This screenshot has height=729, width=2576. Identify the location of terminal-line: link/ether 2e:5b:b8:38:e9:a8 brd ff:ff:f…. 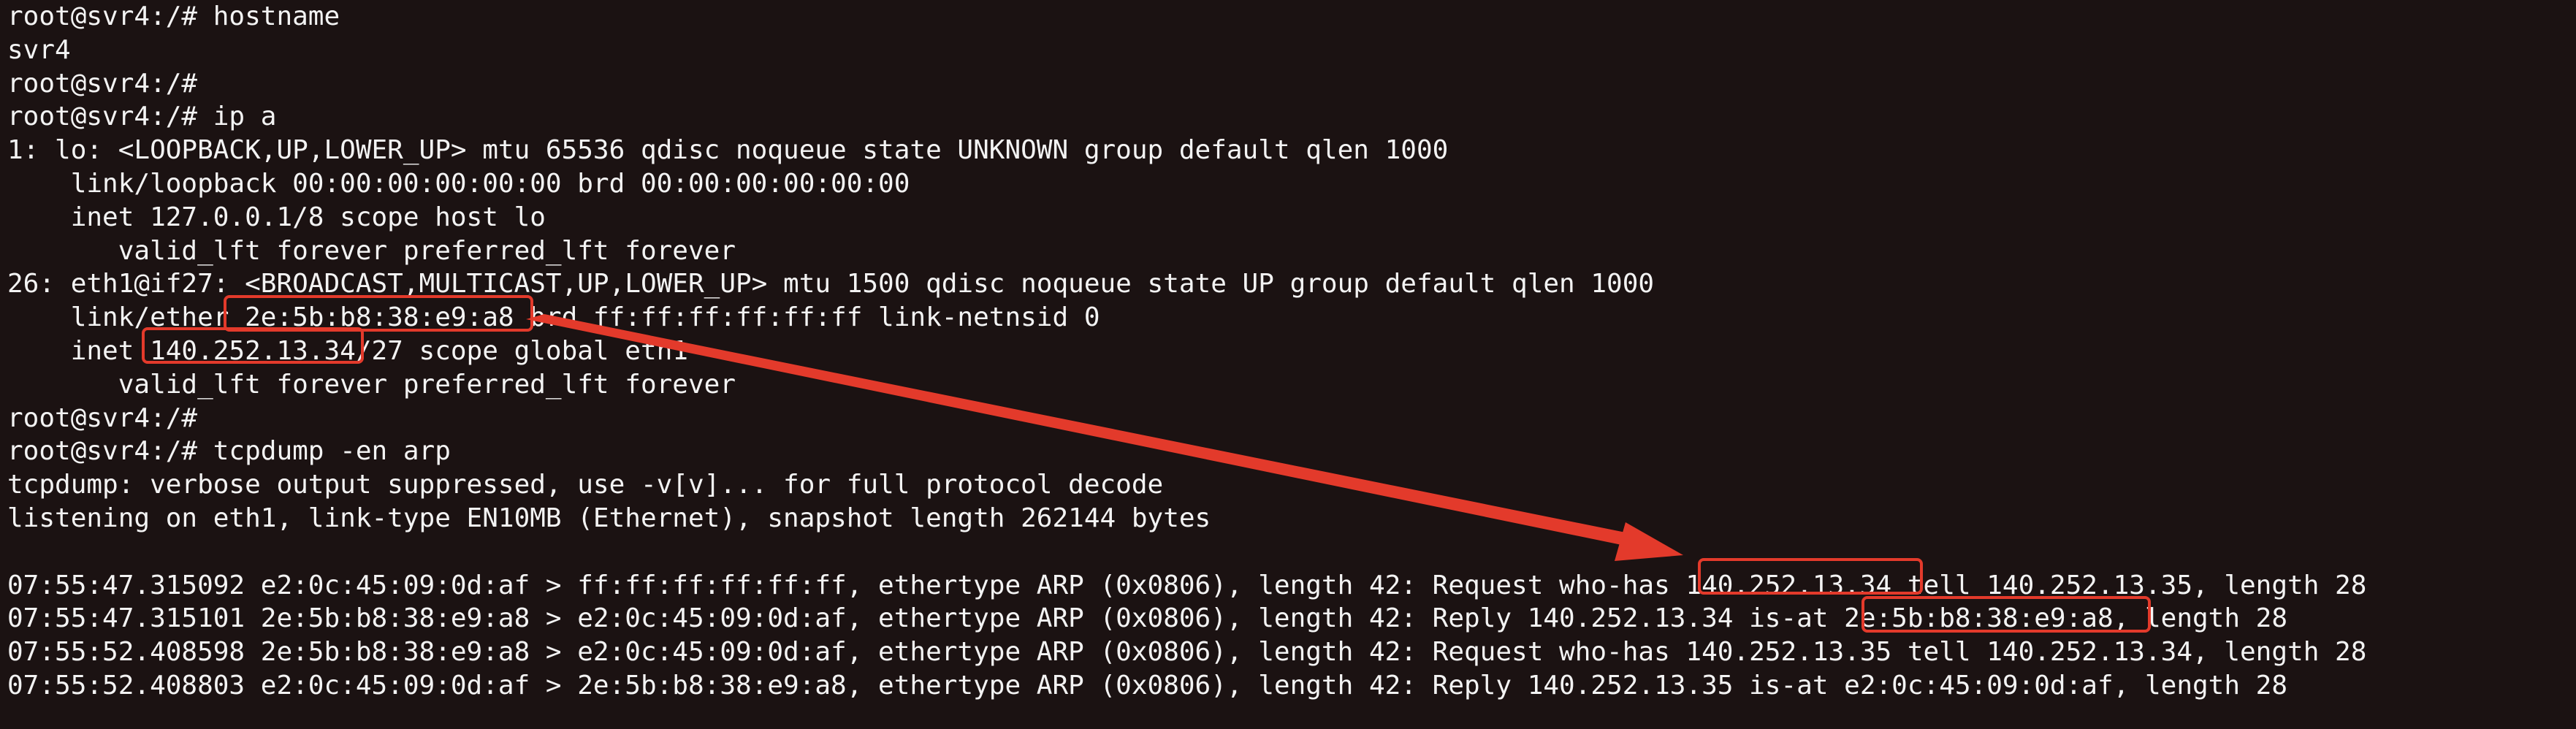
(553, 317).